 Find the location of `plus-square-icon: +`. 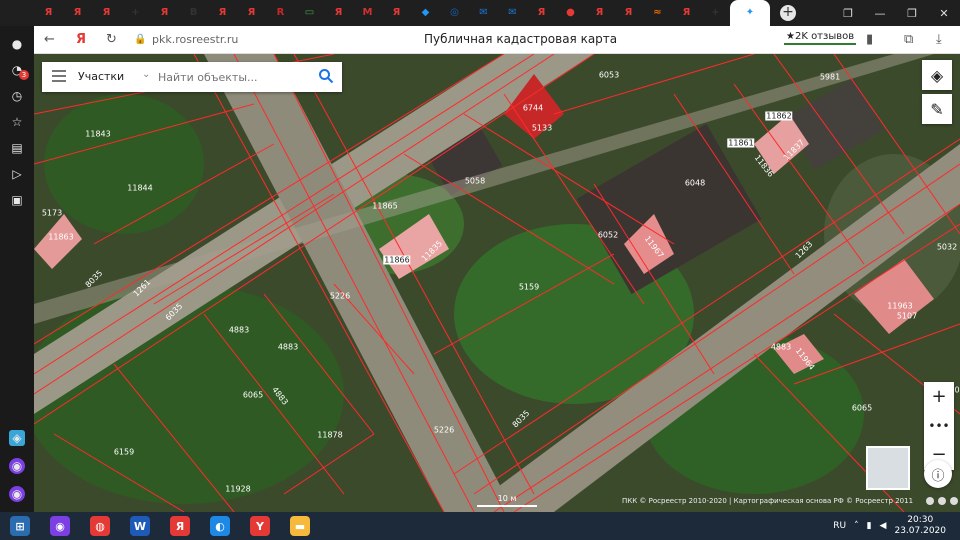

plus-square-icon: + is located at coordinates (135, 12).